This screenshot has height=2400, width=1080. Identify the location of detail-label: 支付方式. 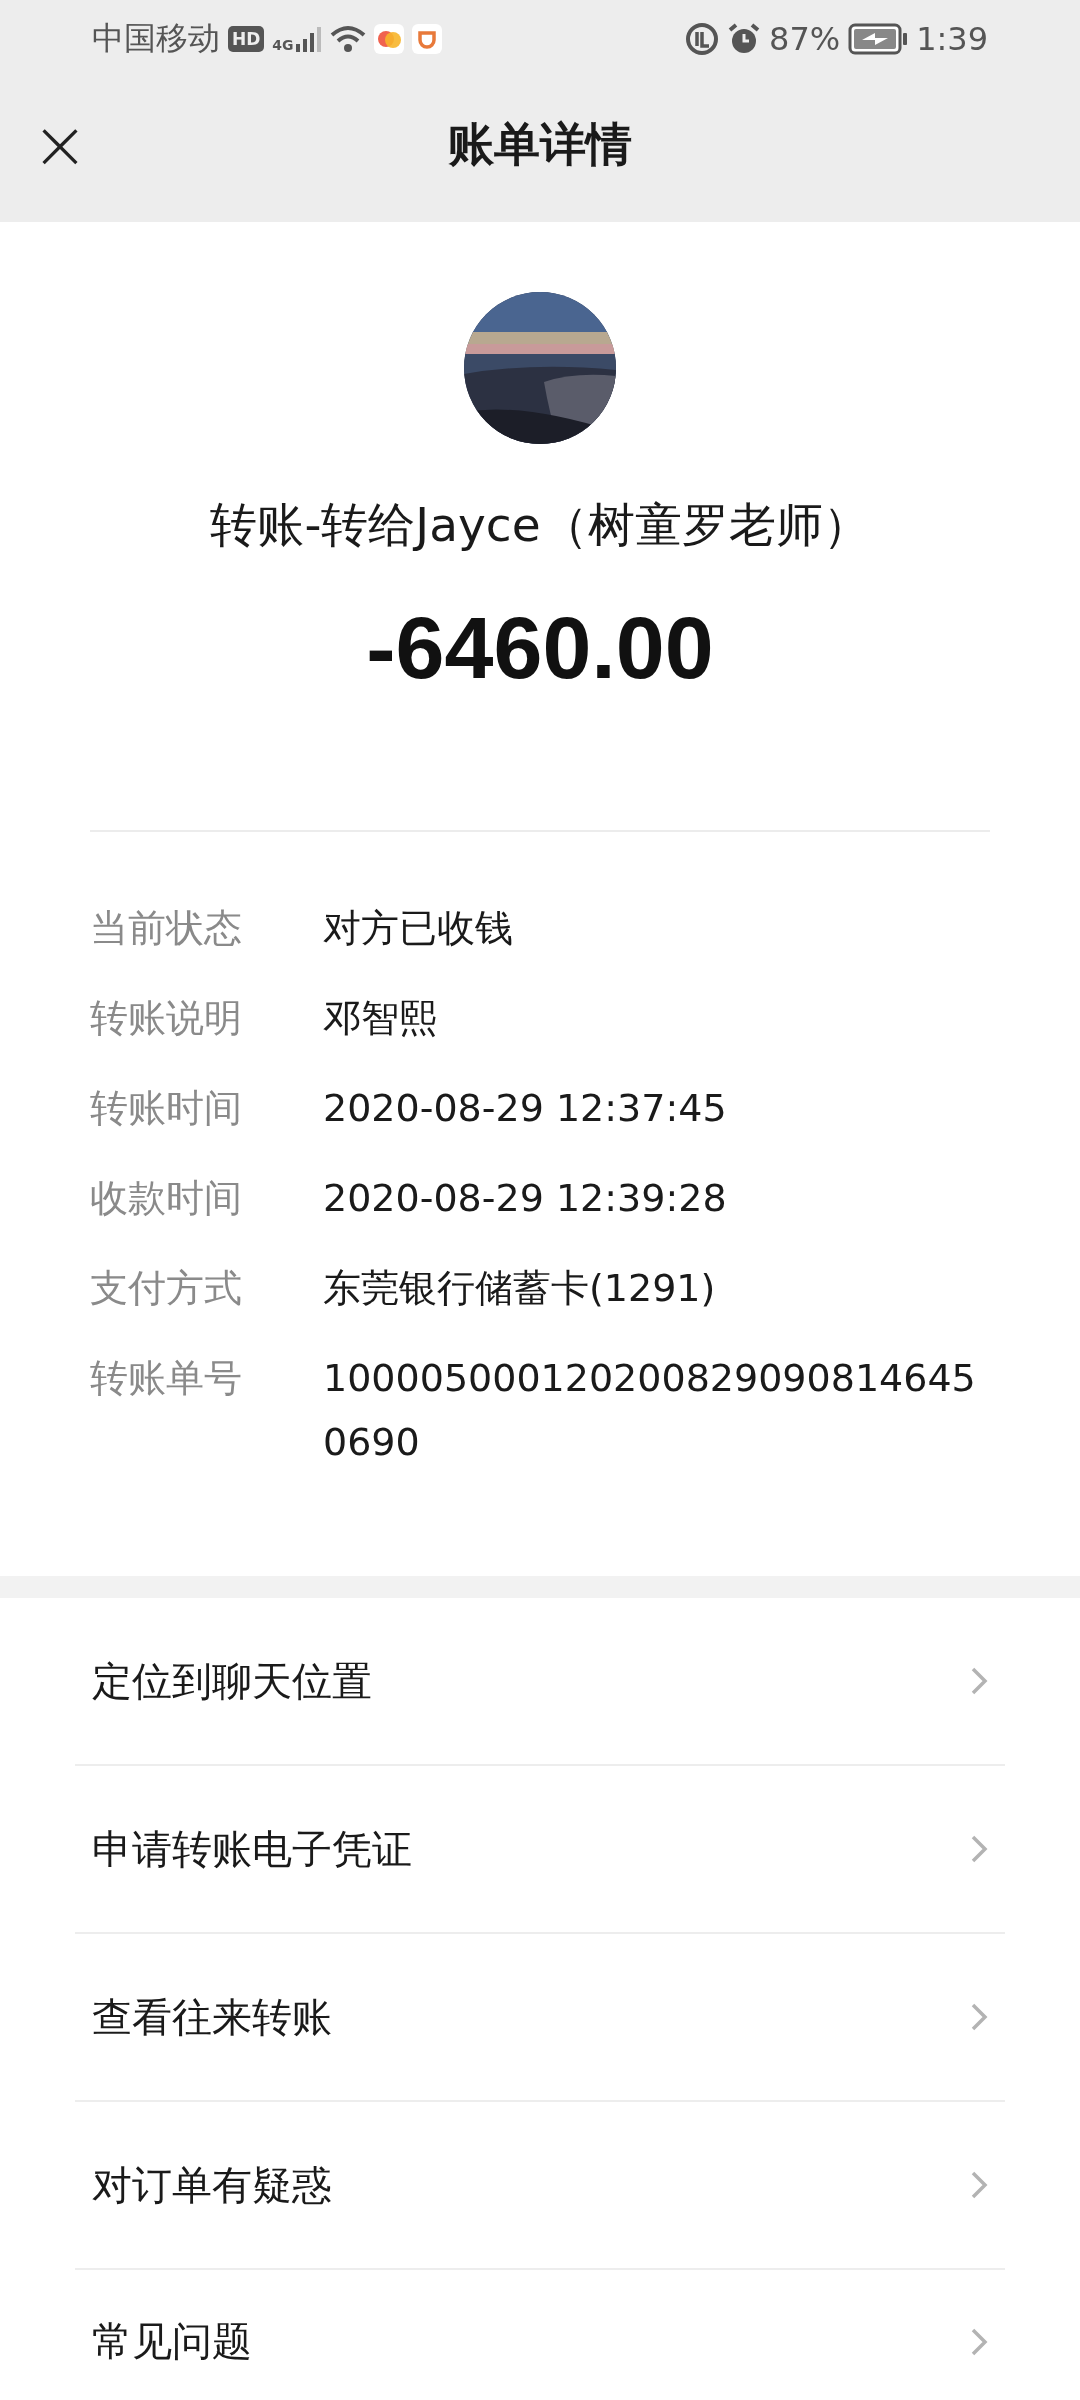
(166, 1288).